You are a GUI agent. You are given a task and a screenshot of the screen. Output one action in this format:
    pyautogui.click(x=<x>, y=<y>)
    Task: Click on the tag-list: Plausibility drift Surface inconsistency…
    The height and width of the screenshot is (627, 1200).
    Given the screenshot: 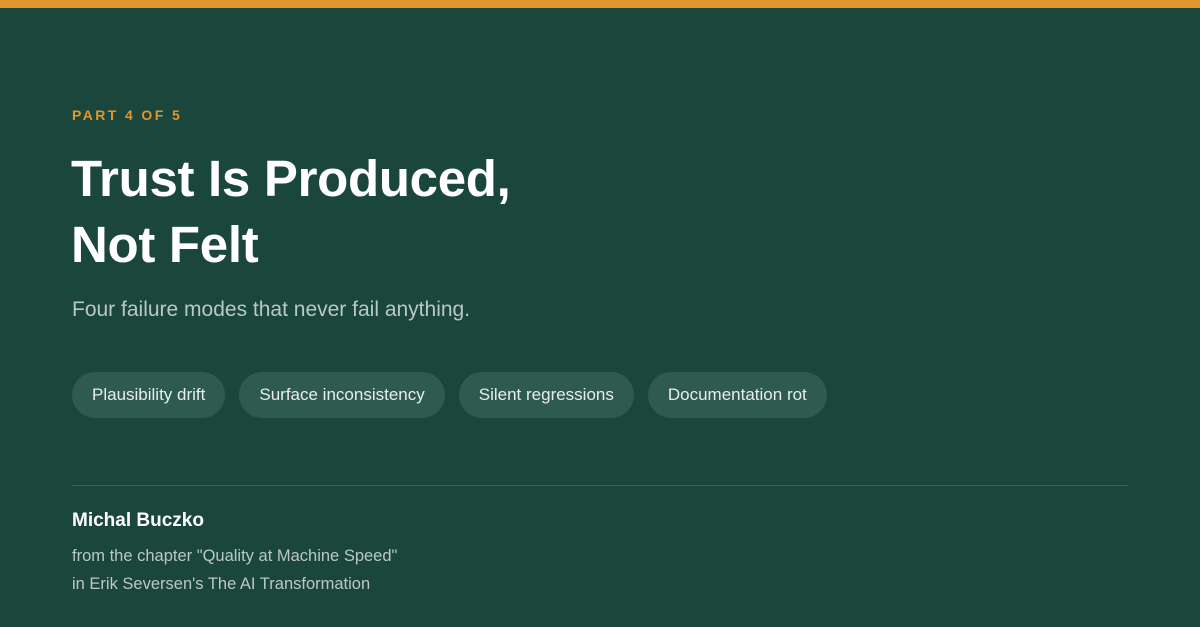 What is the action you would take?
    pyautogui.click(x=449, y=395)
    